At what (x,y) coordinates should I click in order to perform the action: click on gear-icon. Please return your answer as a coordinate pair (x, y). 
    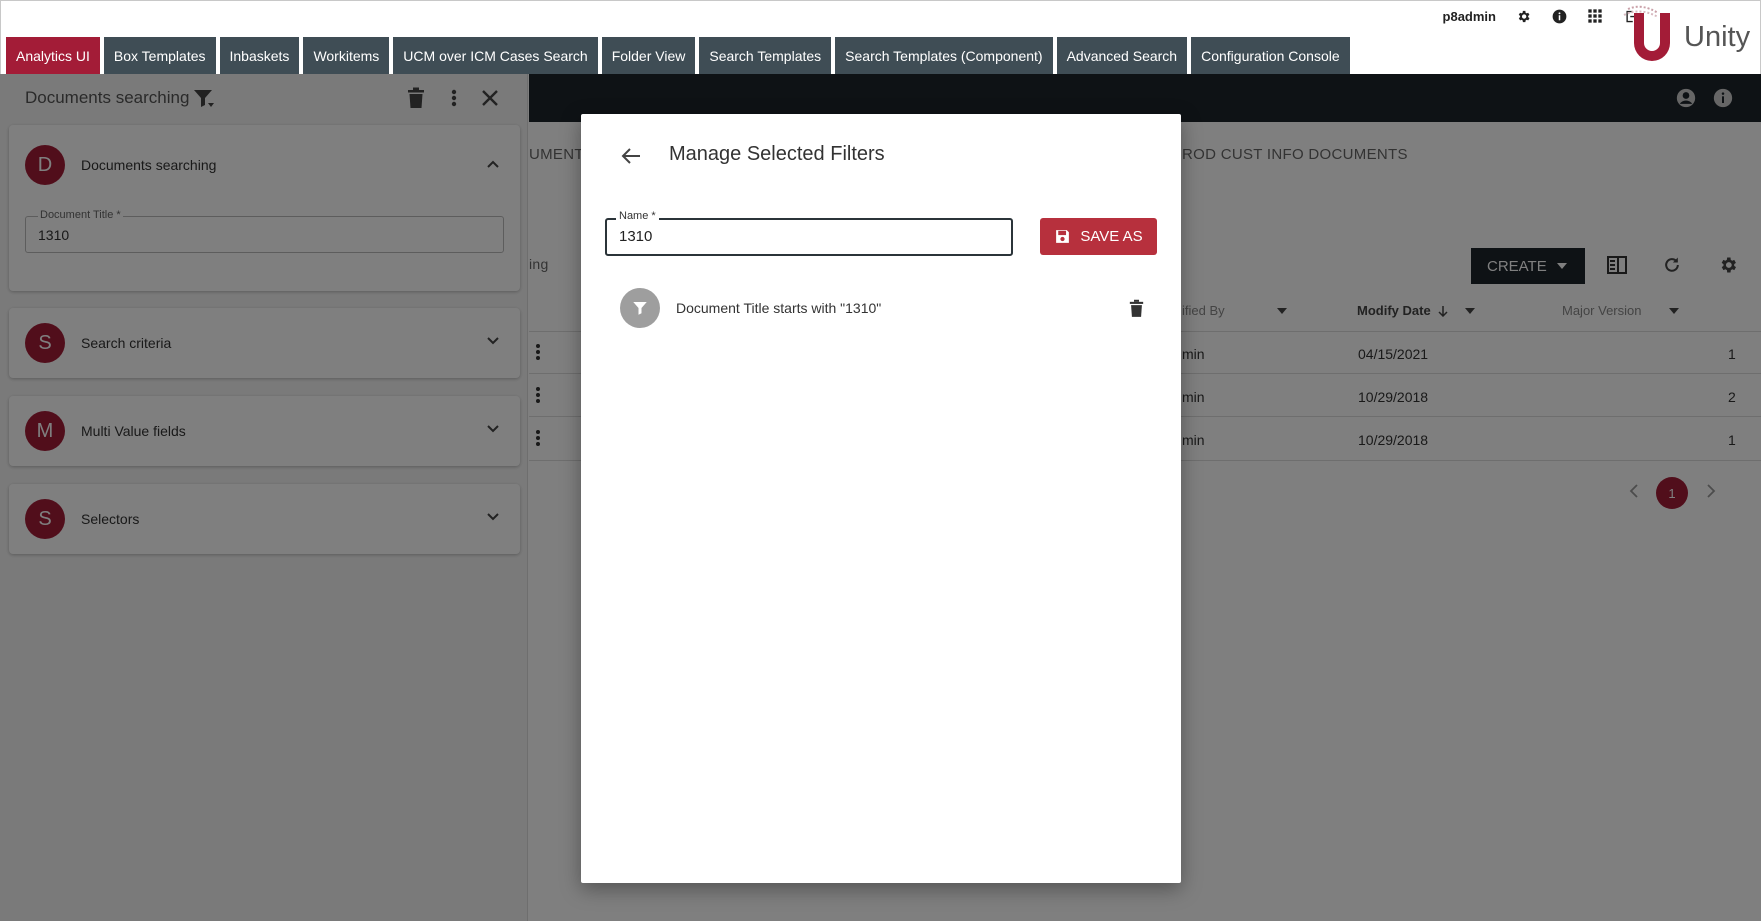
    Looking at the image, I should click on (1523, 16).